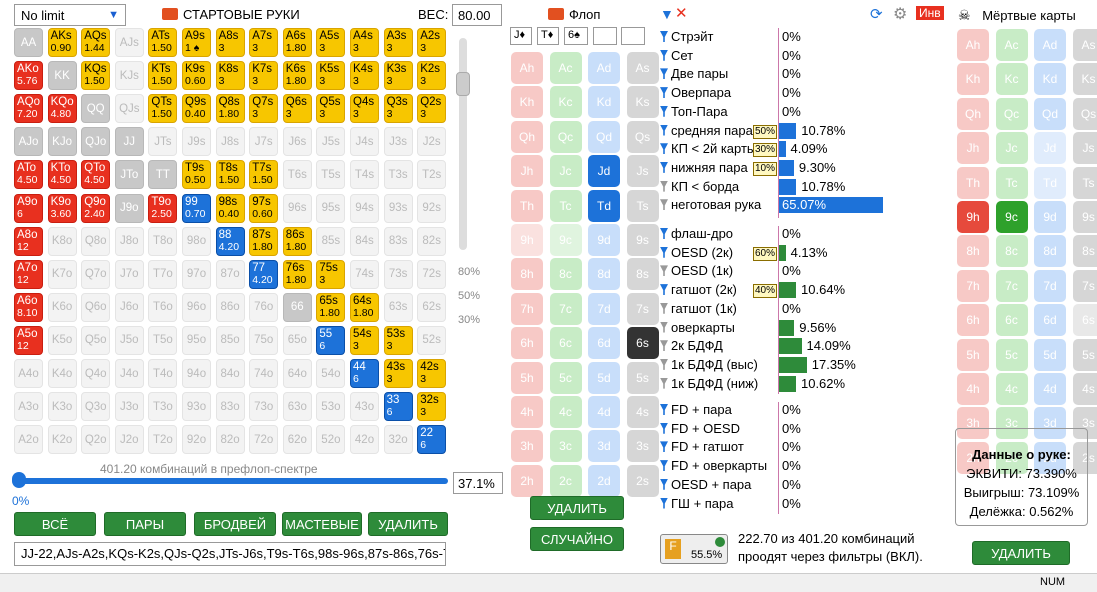  What do you see at coordinates (297, 42) in the screenshot?
I see `hand-cell: A6s 1.80` at bounding box center [297, 42].